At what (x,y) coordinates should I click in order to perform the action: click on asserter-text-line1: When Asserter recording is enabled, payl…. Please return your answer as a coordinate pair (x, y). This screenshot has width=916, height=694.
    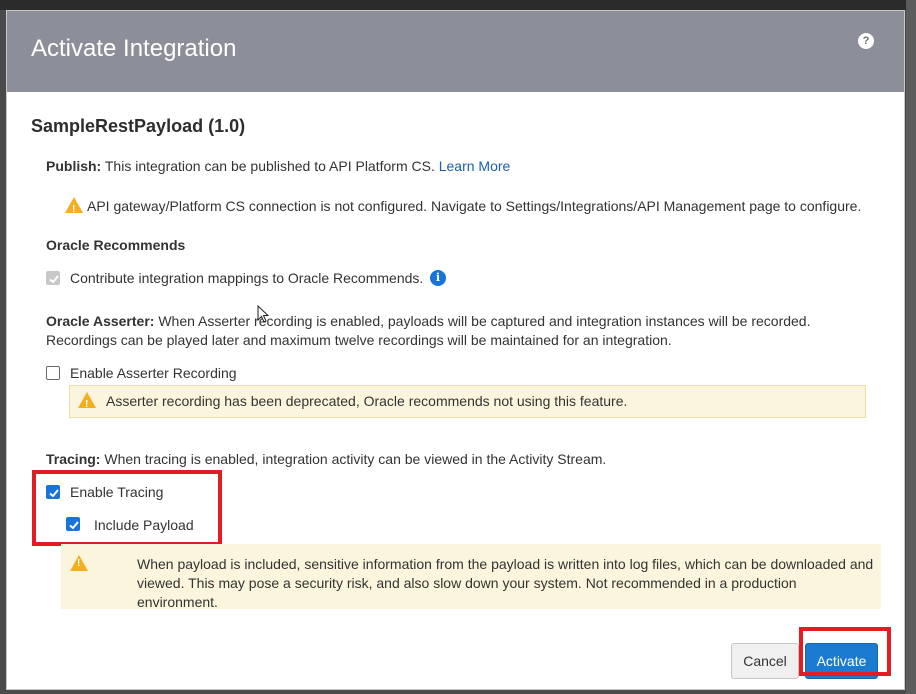
    Looking at the image, I should click on (482, 321).